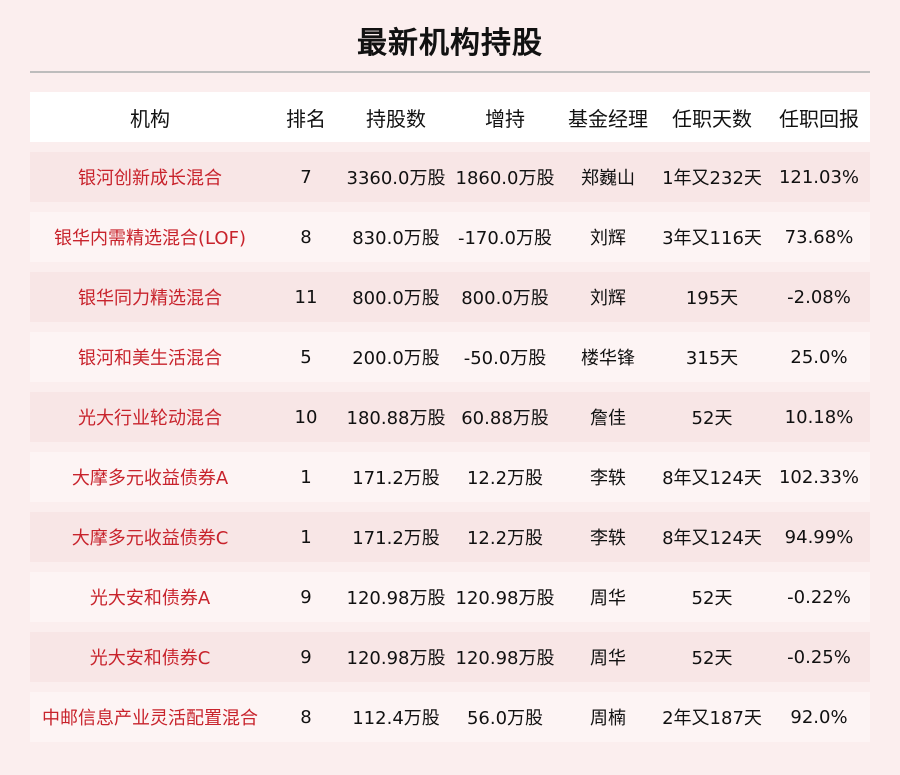 The width and height of the screenshot is (900, 775). What do you see at coordinates (150, 418) in the screenshot?
I see `institution-cell: 光大行业轮动混合` at bounding box center [150, 418].